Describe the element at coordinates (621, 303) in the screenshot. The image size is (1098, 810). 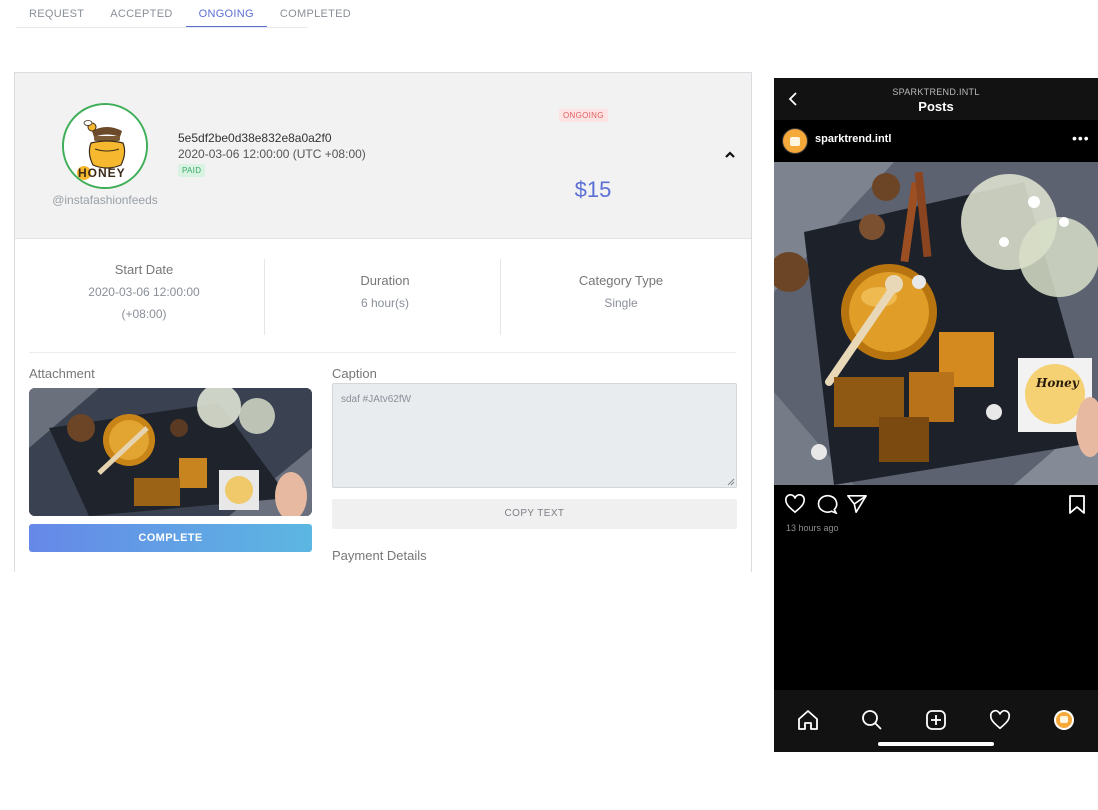
I see `category-value: Single` at that location.